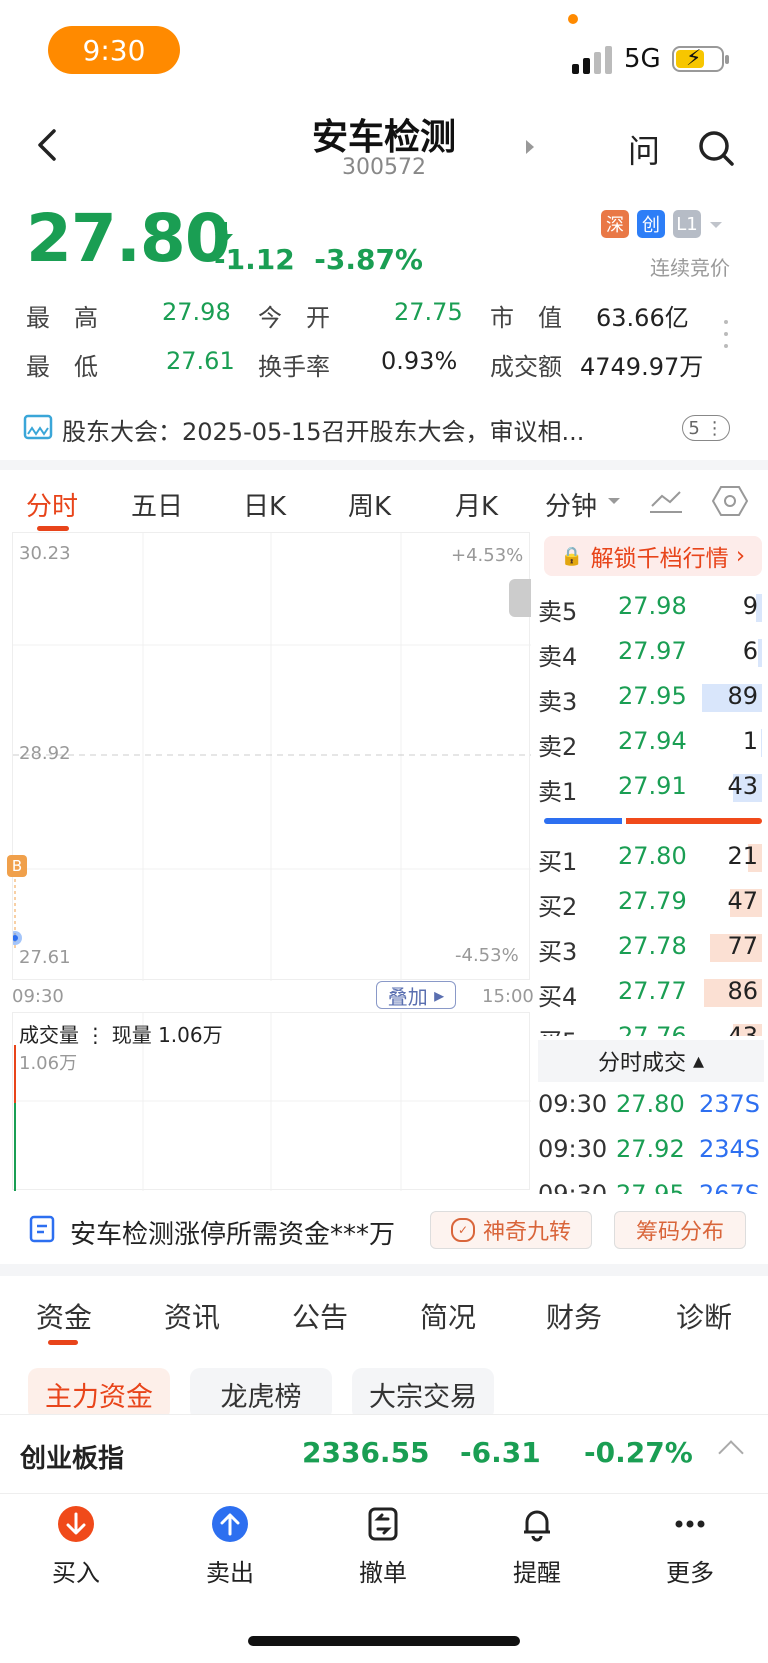 This screenshot has height=1663, width=768. Describe the element at coordinates (574, 1316) in the screenshot. I see `tab-finance: 财务` at that location.